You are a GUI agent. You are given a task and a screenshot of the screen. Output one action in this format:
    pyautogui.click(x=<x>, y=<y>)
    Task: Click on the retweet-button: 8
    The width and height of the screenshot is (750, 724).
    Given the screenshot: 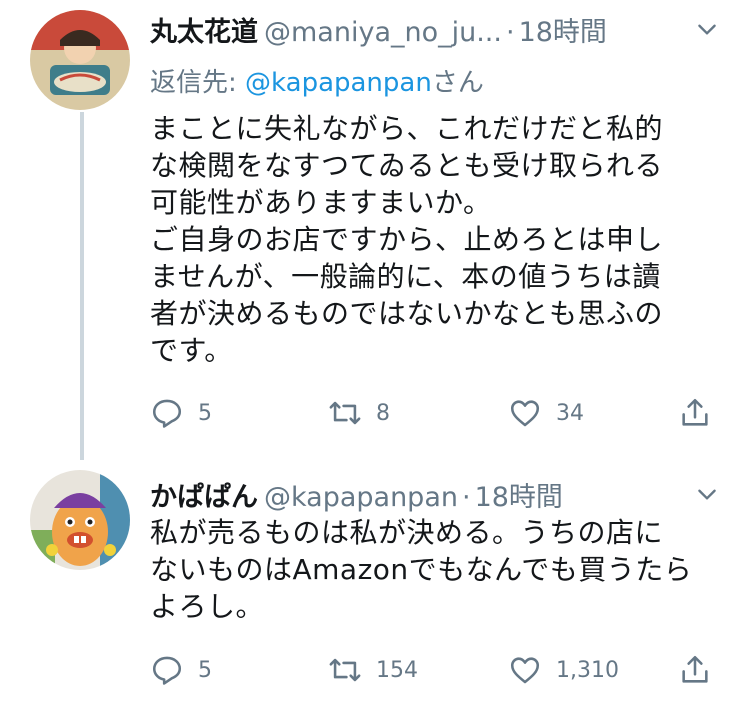 What is the action you would take?
    pyautogui.click(x=359, y=413)
    